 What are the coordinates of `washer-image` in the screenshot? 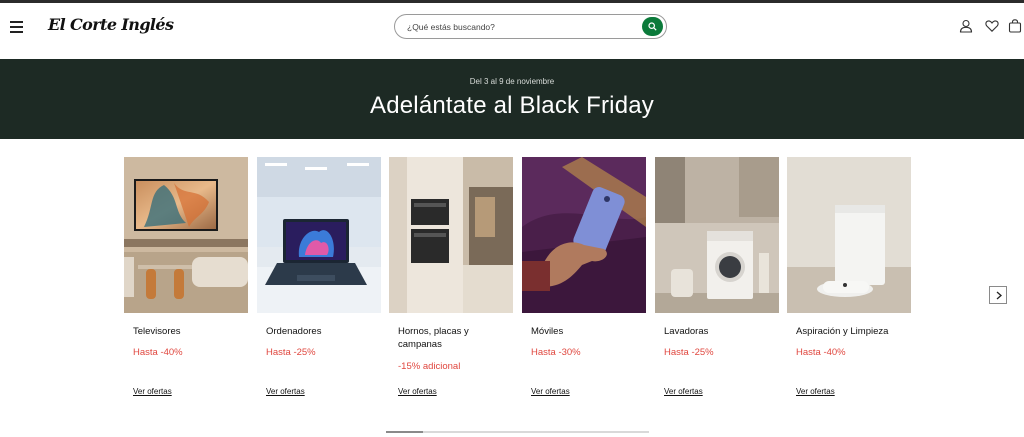 It's located at (717, 235).